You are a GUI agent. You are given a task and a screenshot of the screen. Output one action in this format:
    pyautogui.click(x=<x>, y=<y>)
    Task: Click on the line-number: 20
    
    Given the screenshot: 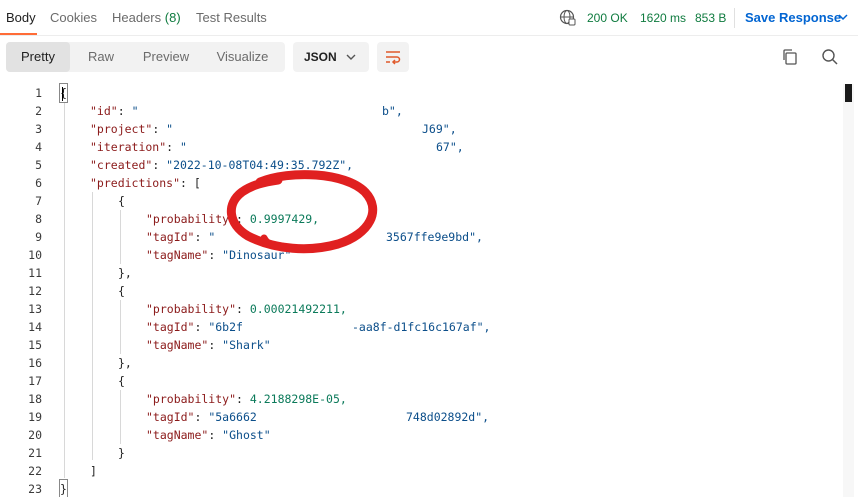 What is the action you would take?
    pyautogui.click(x=35, y=435)
    